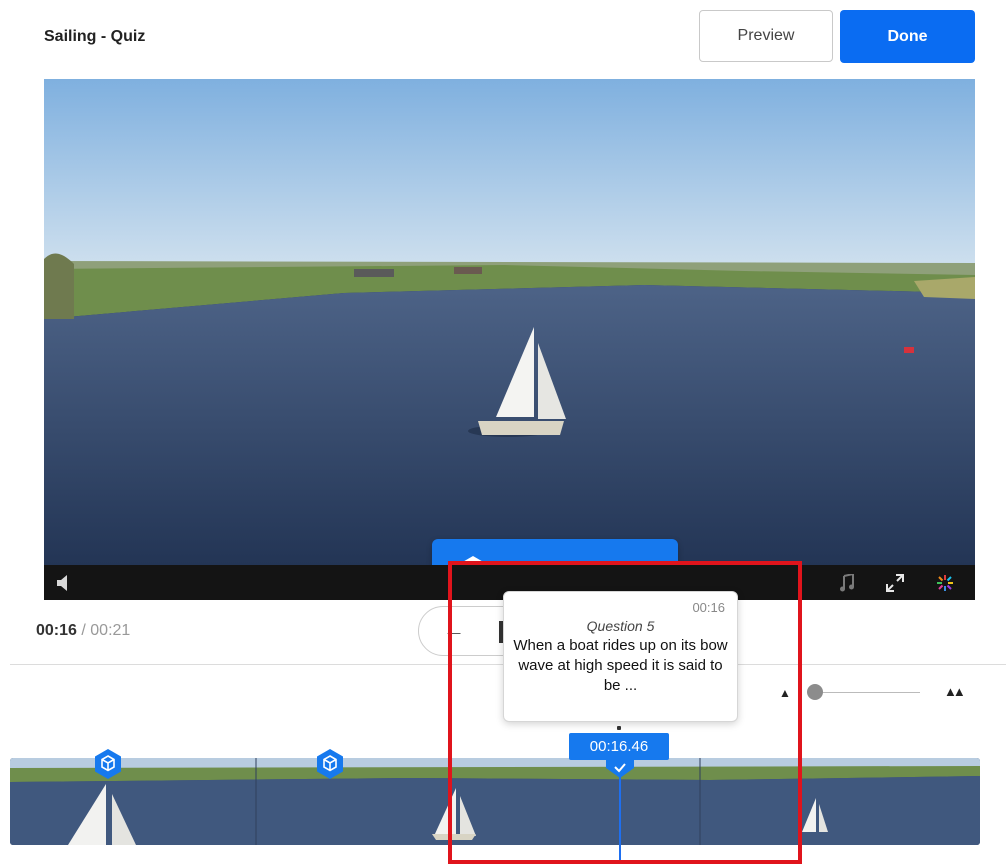 The height and width of the screenshot is (864, 1006). I want to click on filmstrip-thumbnails, so click(495, 801).